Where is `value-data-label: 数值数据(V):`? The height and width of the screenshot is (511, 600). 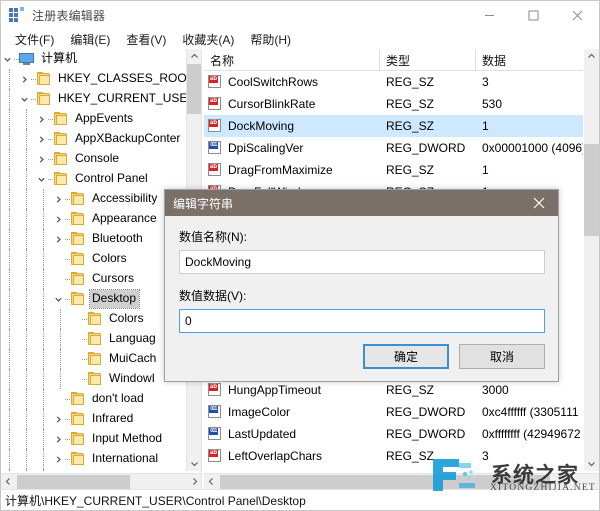 value-data-label: 数值数据(V): is located at coordinates (213, 296).